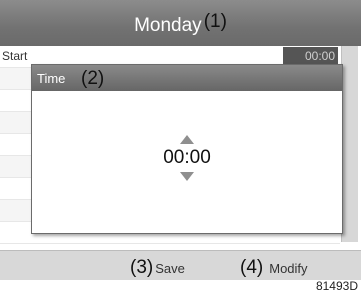 This screenshot has height=297, width=361. I want to click on time-value: 00:00, so click(187, 158).